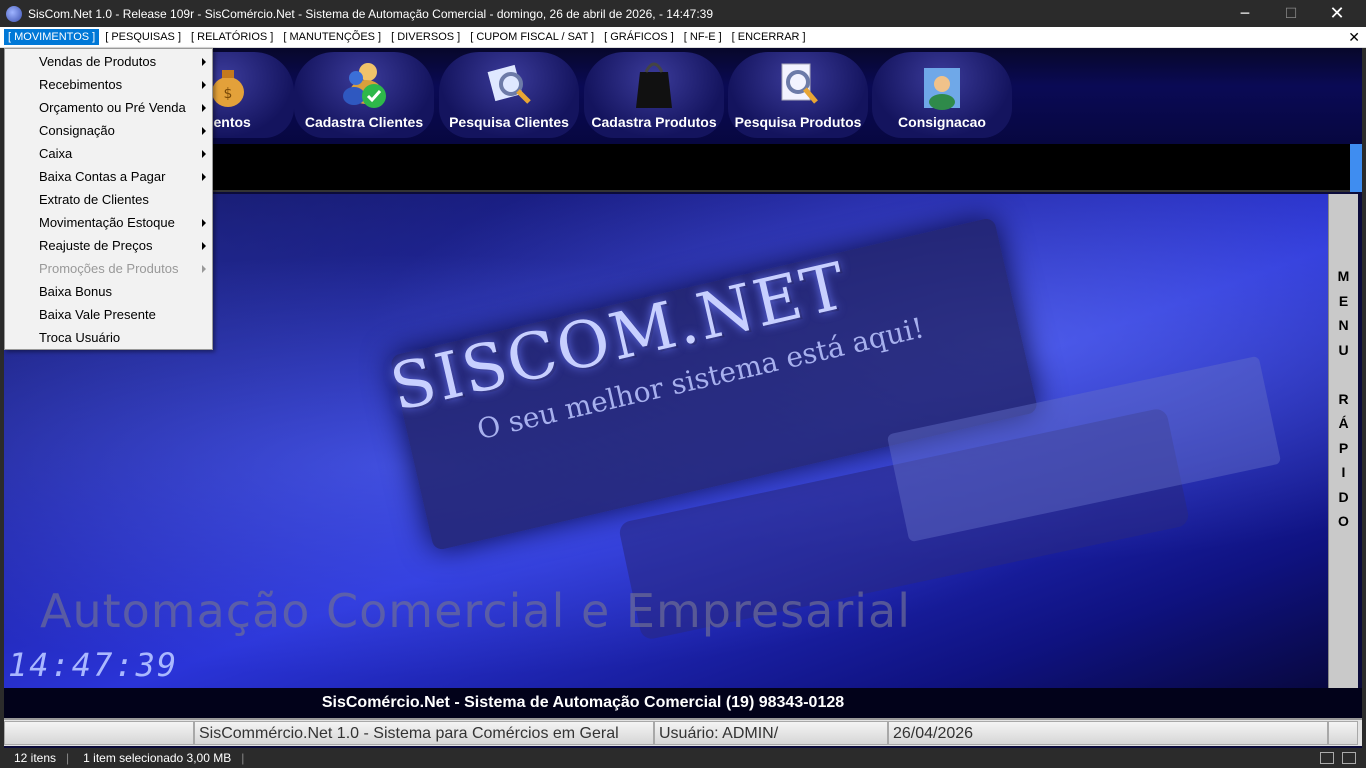 This screenshot has height=768, width=1366. Describe the element at coordinates (1343, 472) in the screenshot. I see `quick-menu-letter: I` at that location.